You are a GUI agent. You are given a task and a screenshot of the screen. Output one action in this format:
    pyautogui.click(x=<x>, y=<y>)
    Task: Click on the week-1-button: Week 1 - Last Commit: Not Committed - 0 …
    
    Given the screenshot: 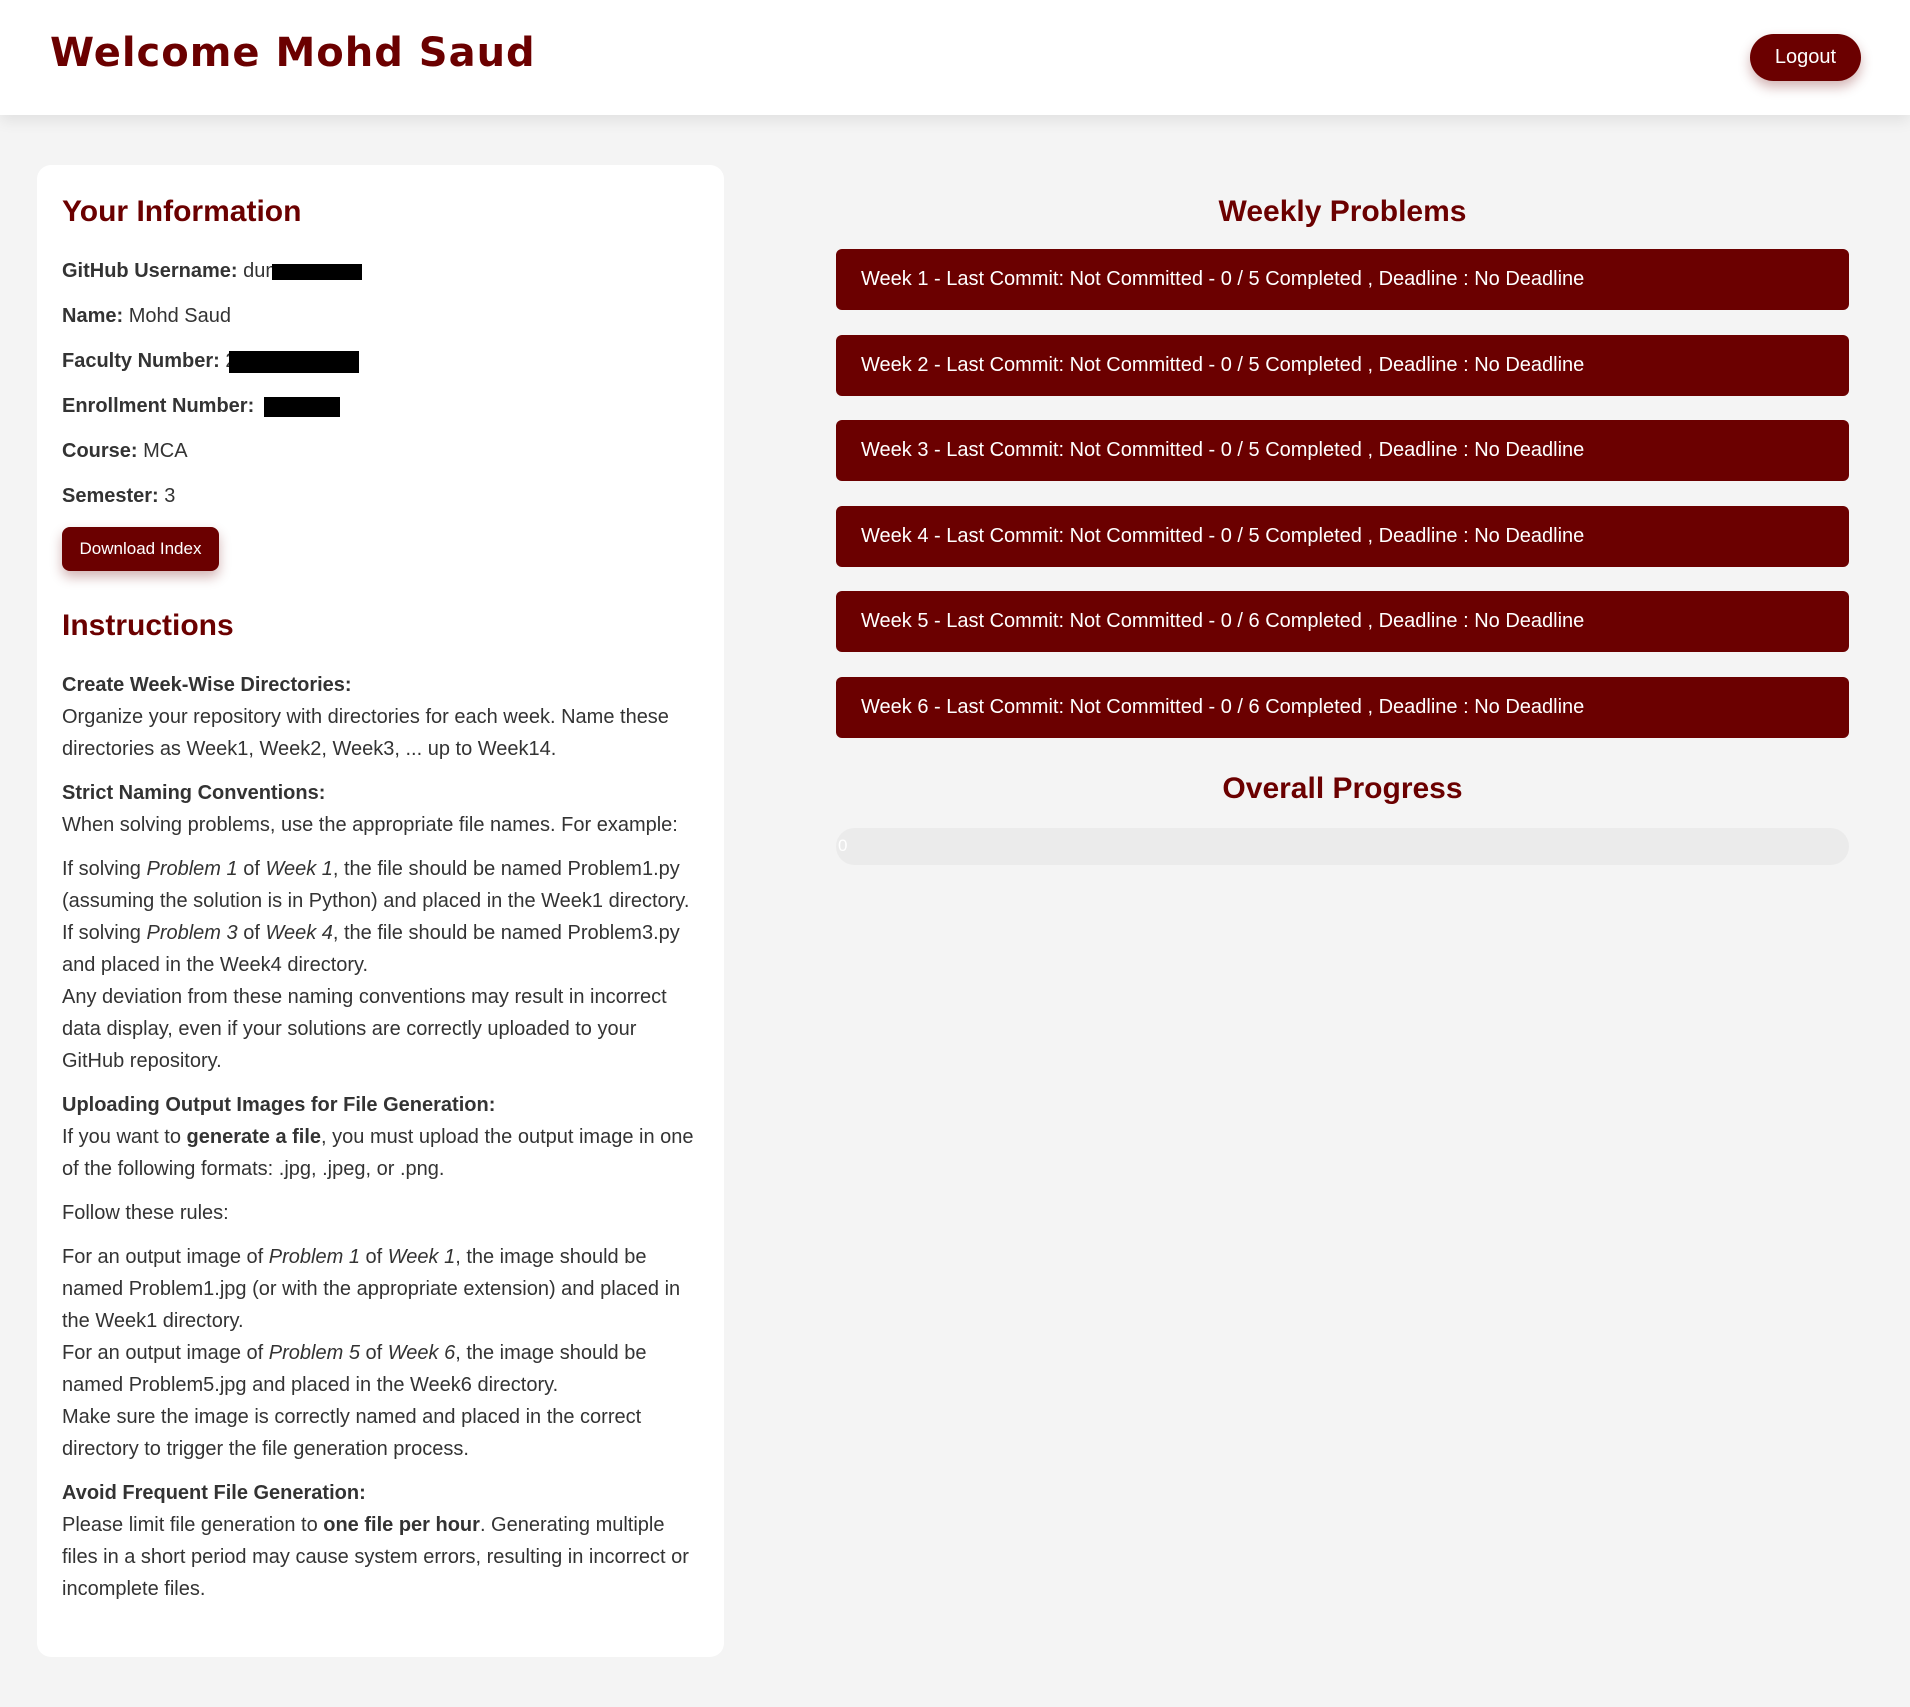 What is the action you would take?
    pyautogui.click(x=1342, y=279)
    